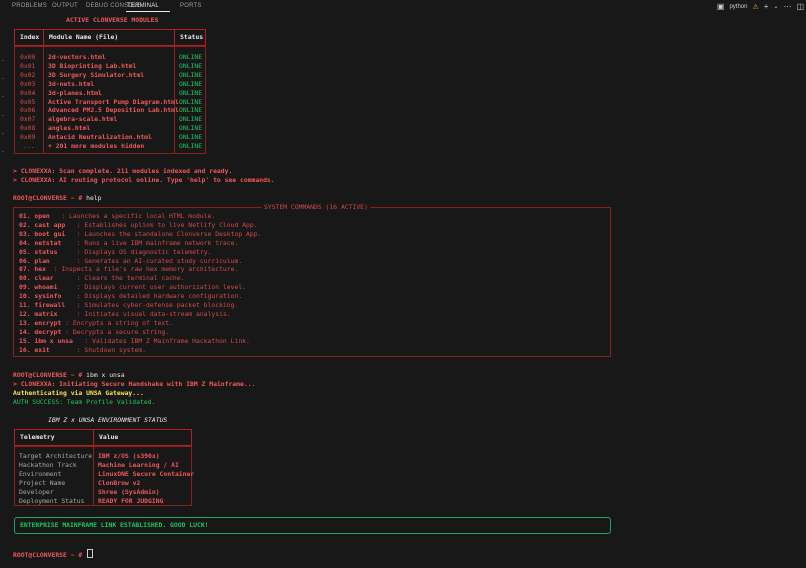 This screenshot has height=568, width=806. I want to click on command-name: 07. hex, so click(32, 269).